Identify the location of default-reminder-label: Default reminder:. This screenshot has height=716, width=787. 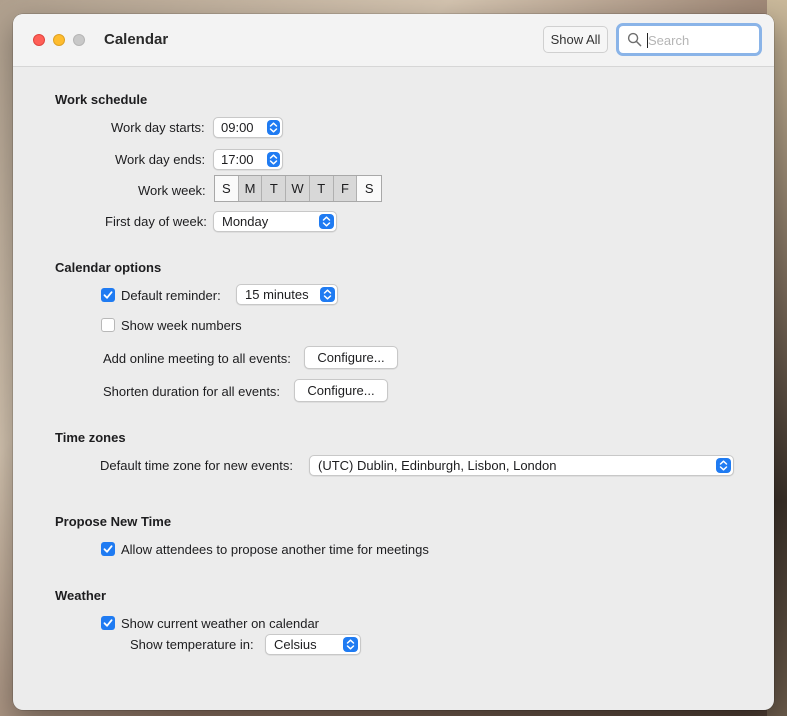
(171, 295).